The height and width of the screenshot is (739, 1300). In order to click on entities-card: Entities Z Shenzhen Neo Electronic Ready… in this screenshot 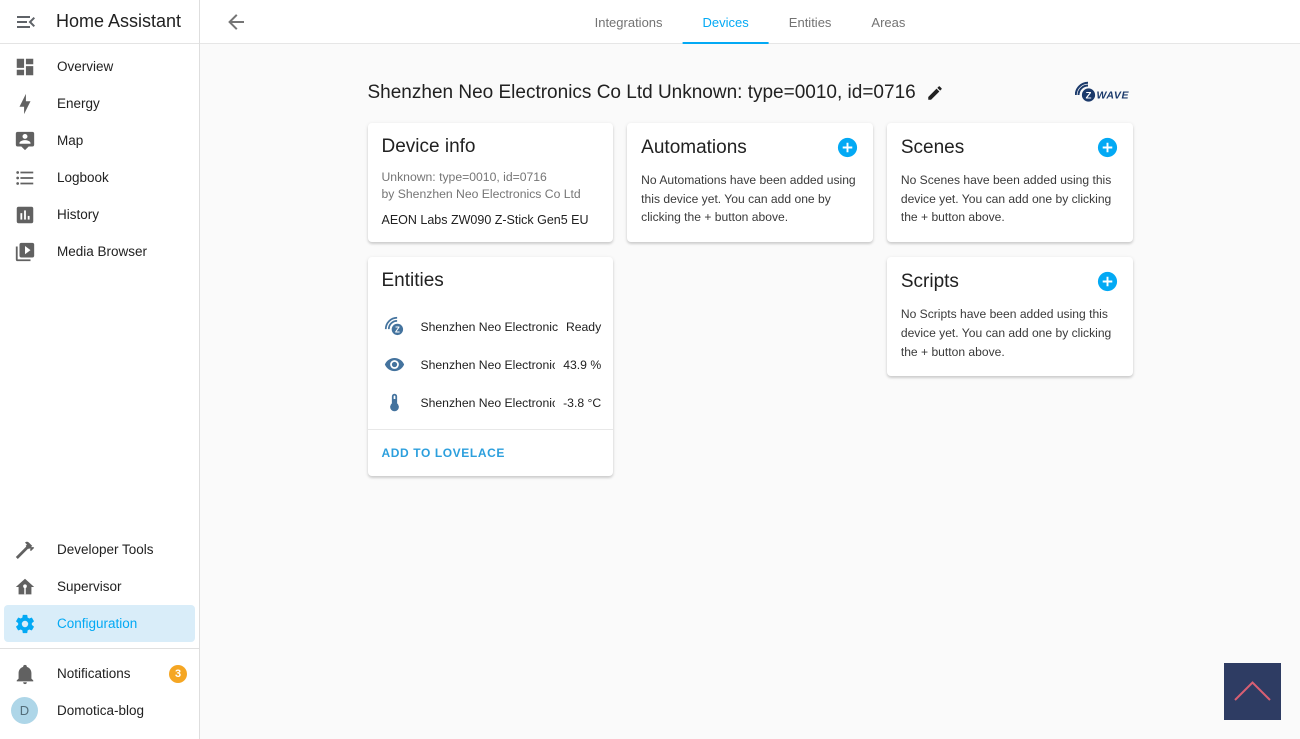, I will do `click(490, 366)`.